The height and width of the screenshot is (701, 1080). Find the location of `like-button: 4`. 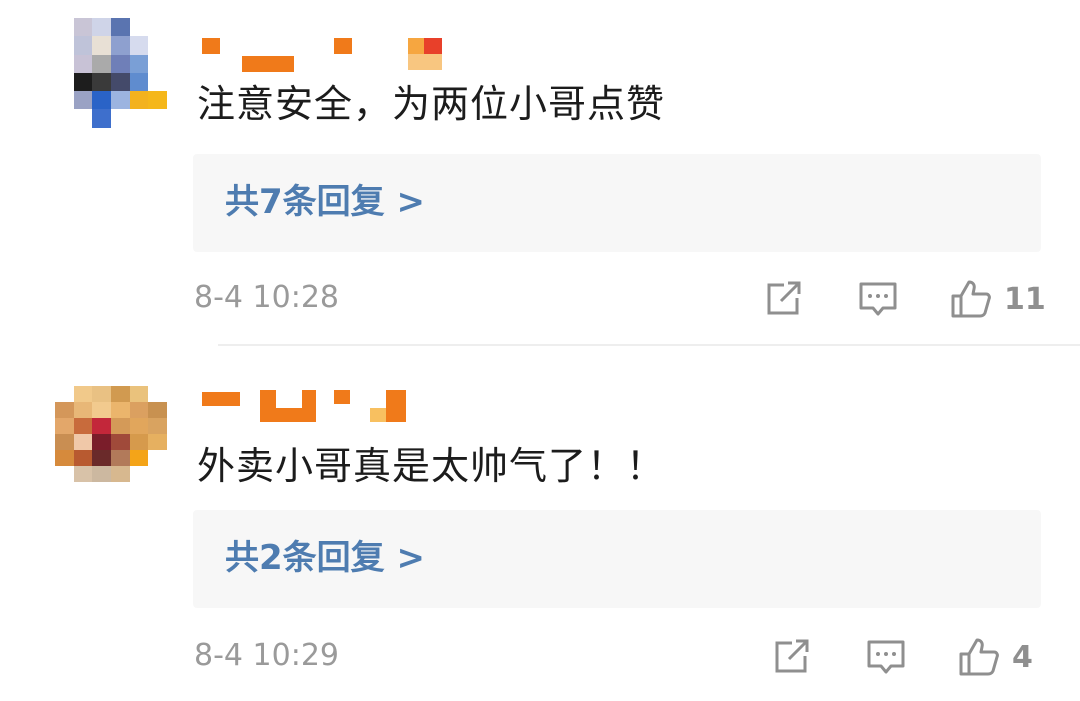

like-button: 4 is located at coordinates (995, 657).